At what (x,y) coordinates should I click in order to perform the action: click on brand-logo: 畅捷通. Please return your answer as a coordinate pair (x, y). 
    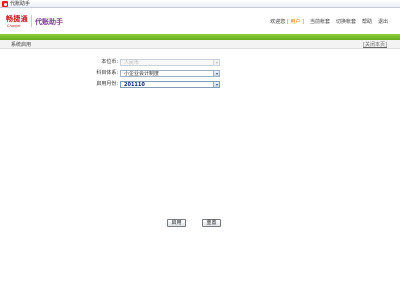
    Looking at the image, I should click on (17, 18).